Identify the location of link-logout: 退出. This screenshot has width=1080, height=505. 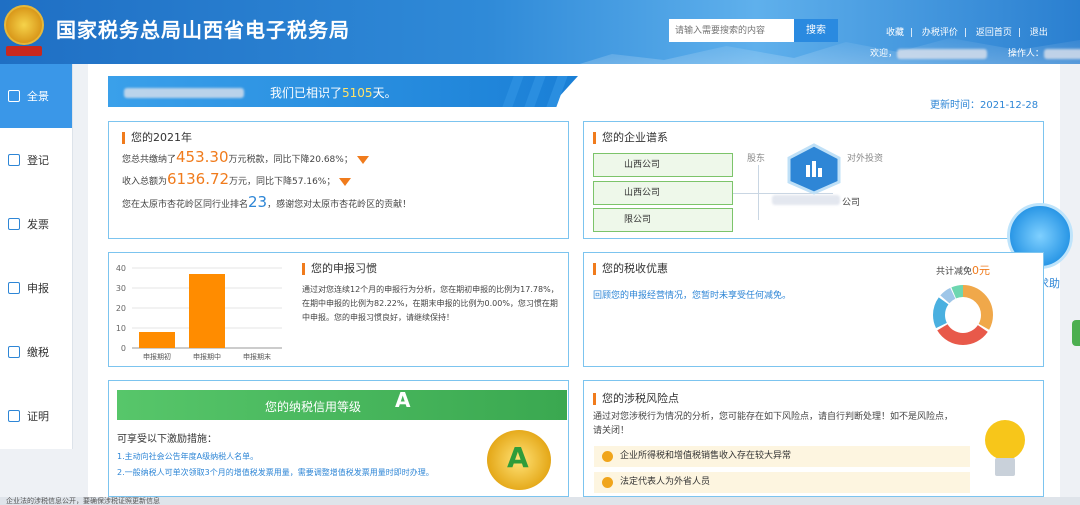
(1039, 33).